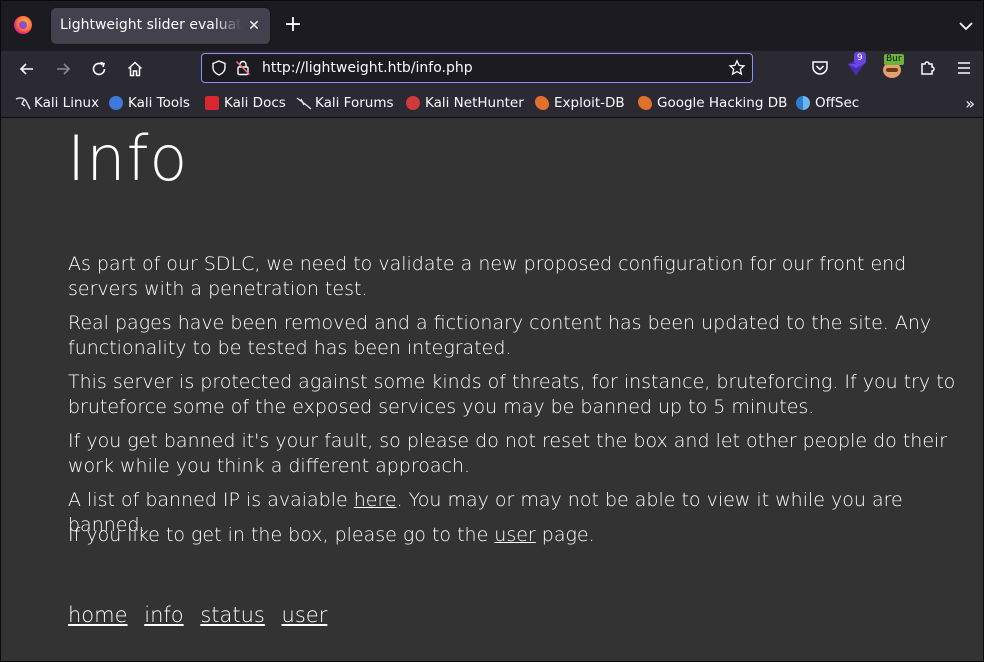 The image size is (984, 662). Describe the element at coordinates (645, 103) in the screenshot. I see `ghdb-icon` at that location.